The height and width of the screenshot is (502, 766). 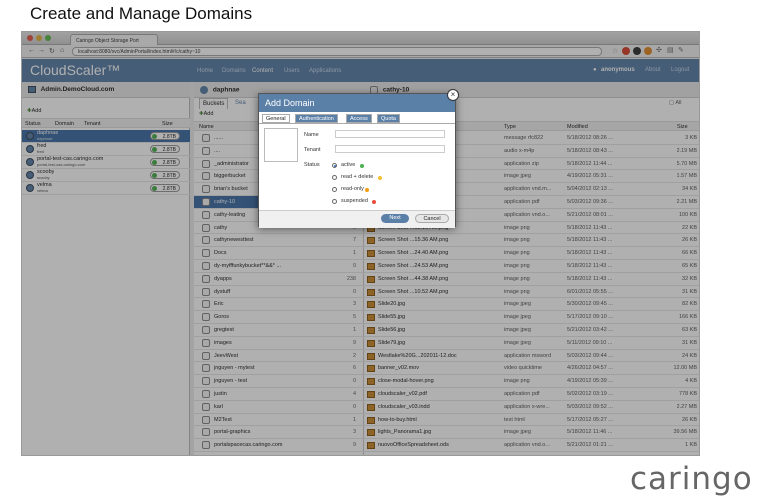 I want to click on name-label: Name, so click(x=311, y=135).